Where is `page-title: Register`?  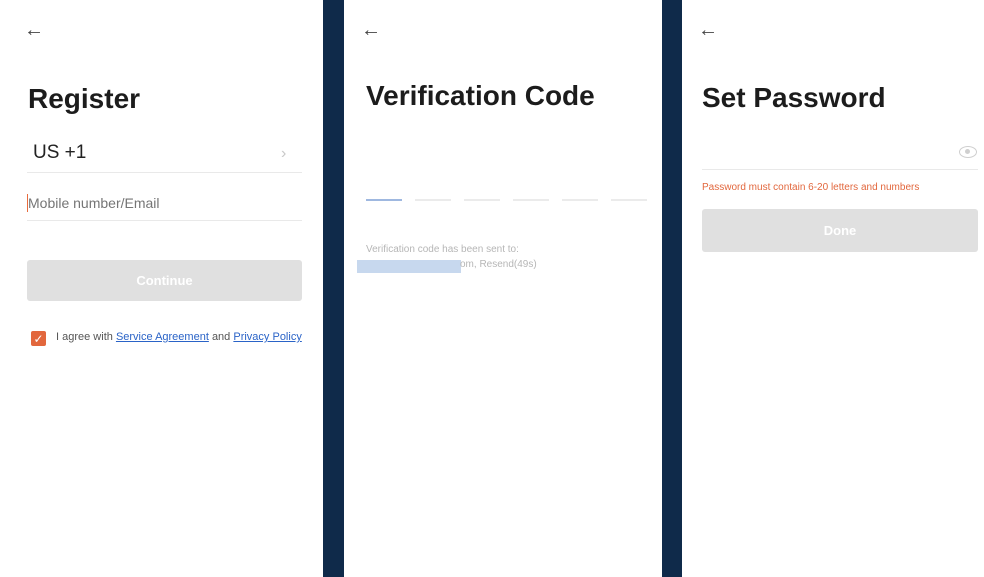
page-title: Register is located at coordinates (84, 98).